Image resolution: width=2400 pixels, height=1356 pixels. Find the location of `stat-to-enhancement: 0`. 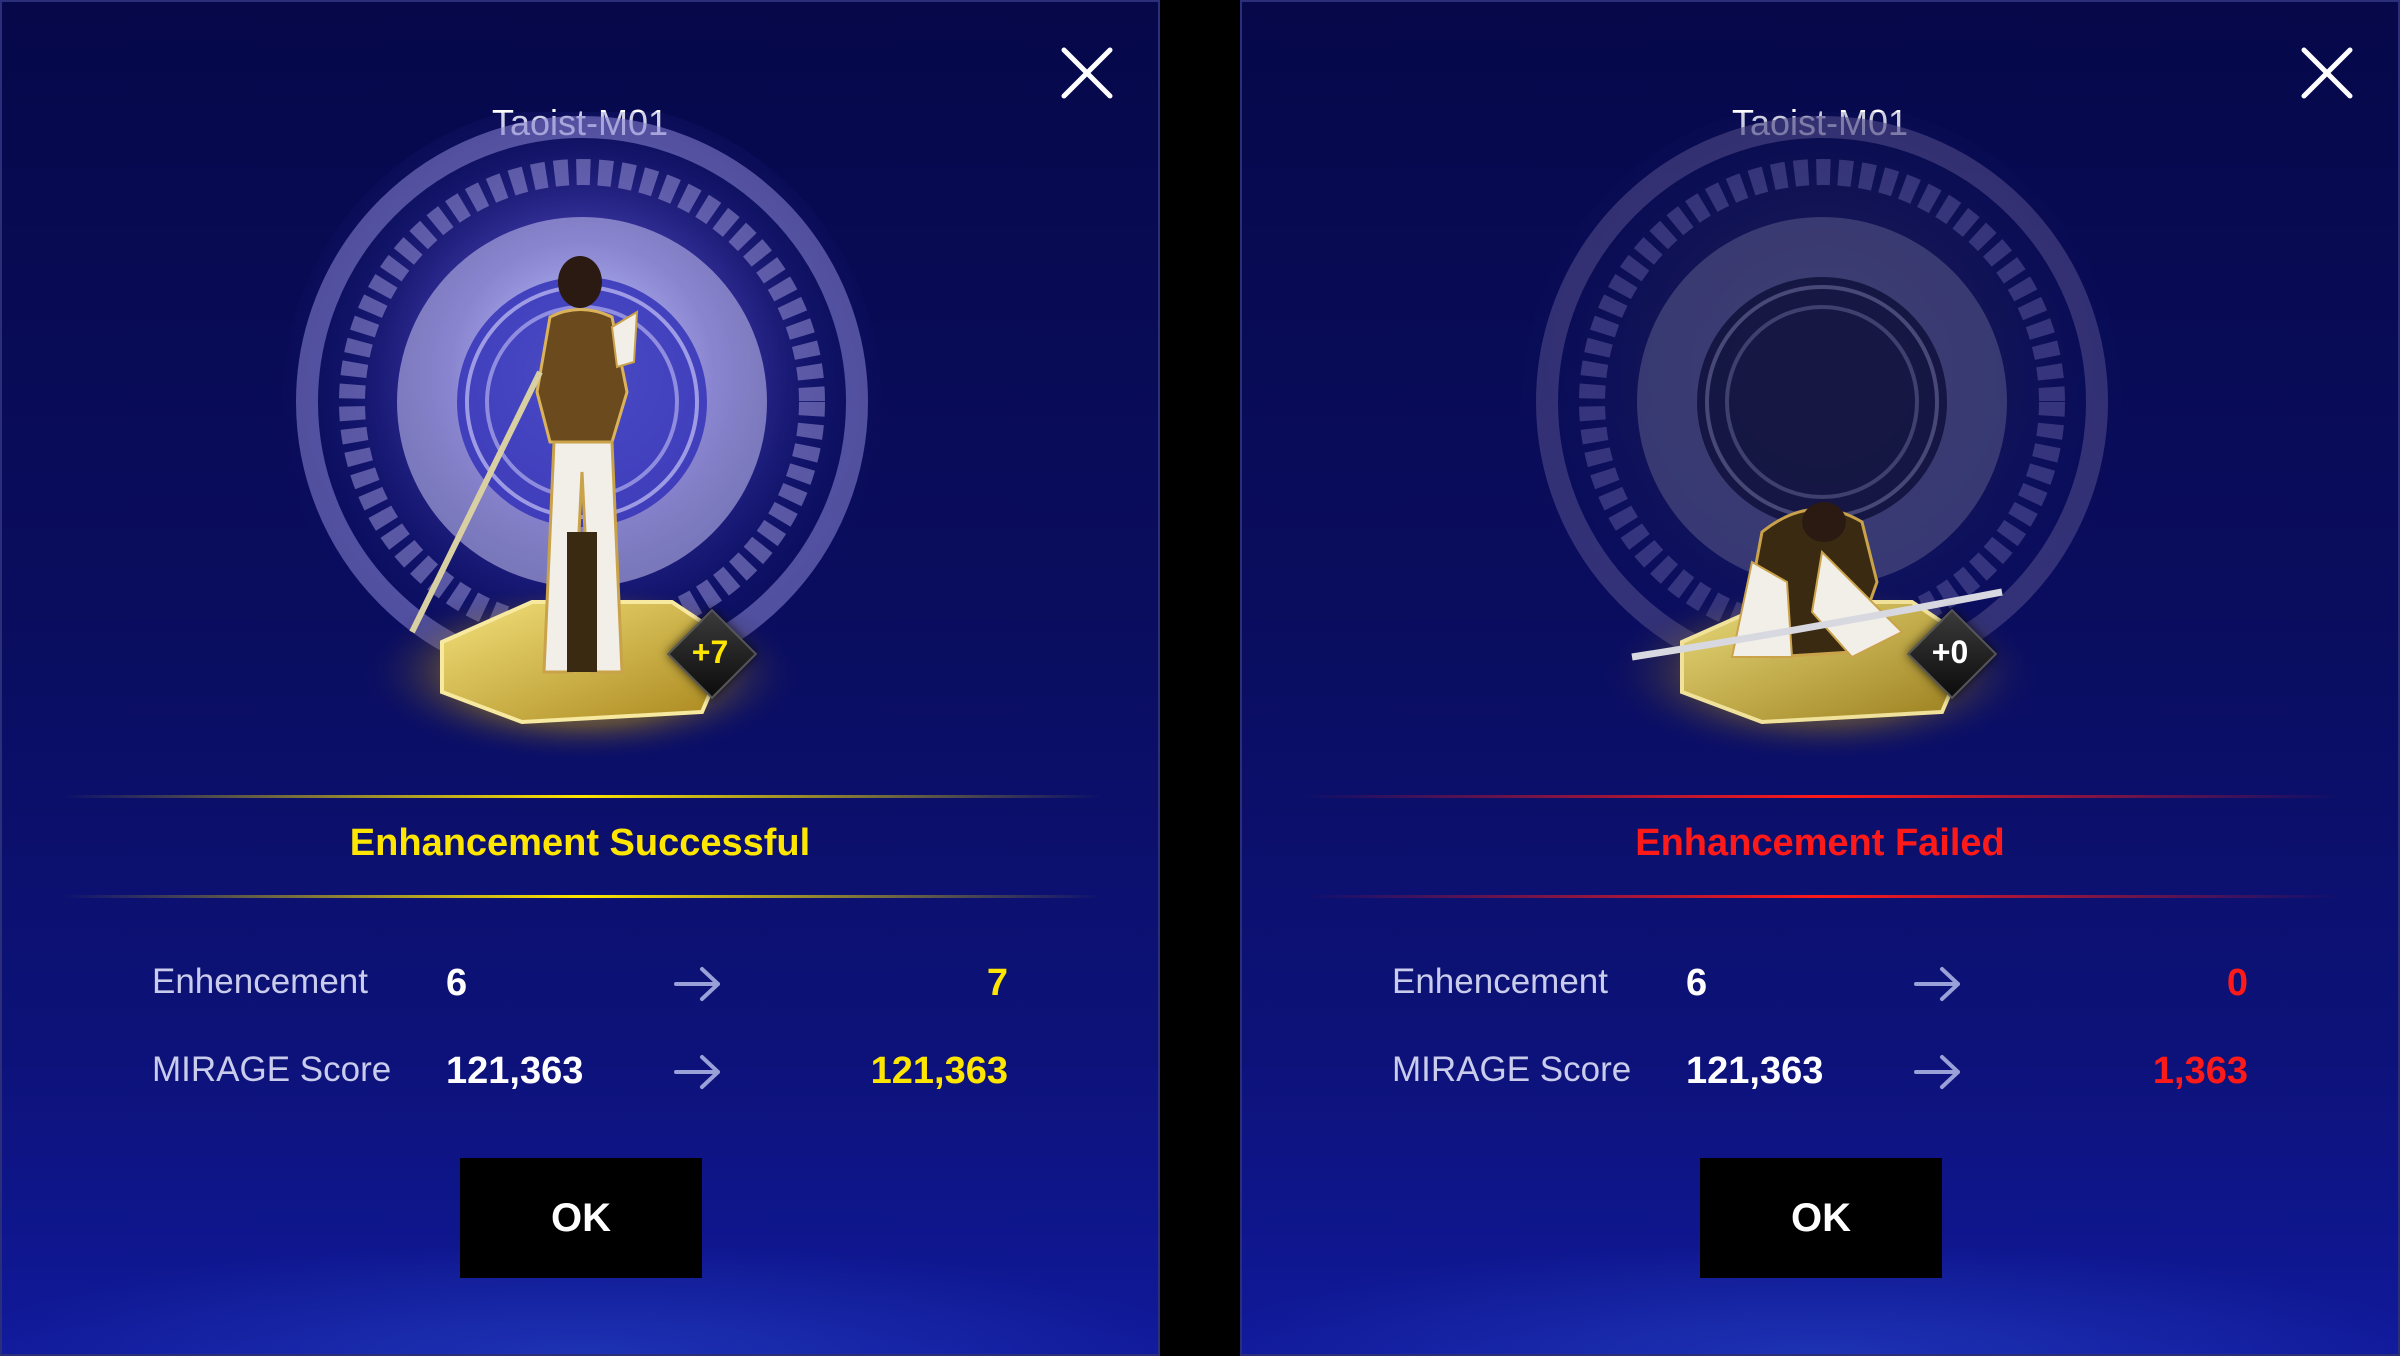

stat-to-enhancement: 0 is located at coordinates (2237, 983).